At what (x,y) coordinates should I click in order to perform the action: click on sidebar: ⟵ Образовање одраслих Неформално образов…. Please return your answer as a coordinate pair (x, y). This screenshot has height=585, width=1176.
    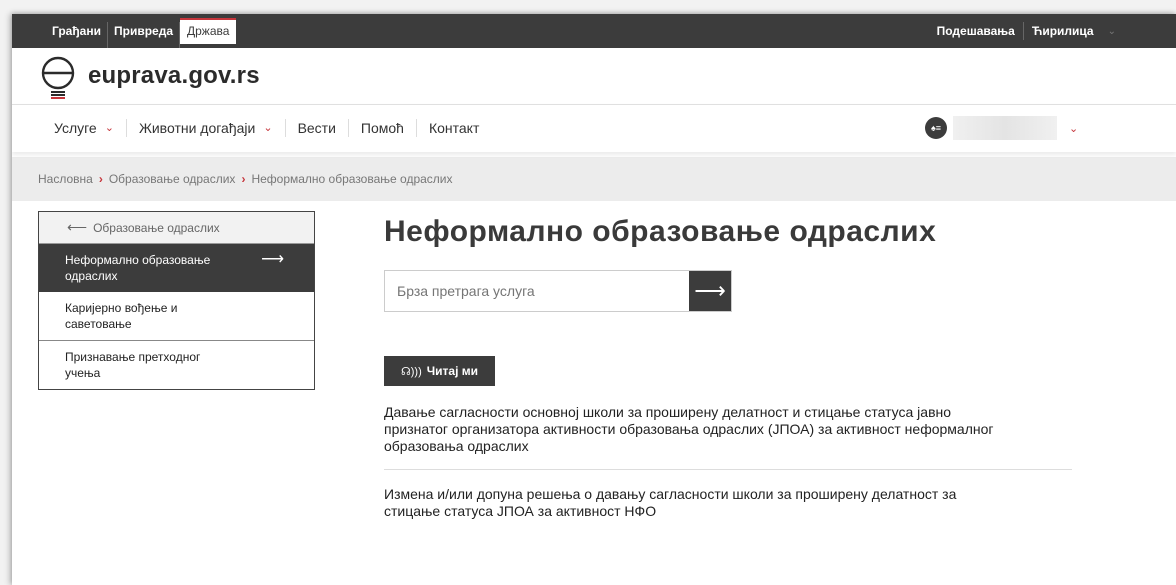
    Looking at the image, I should click on (176, 300).